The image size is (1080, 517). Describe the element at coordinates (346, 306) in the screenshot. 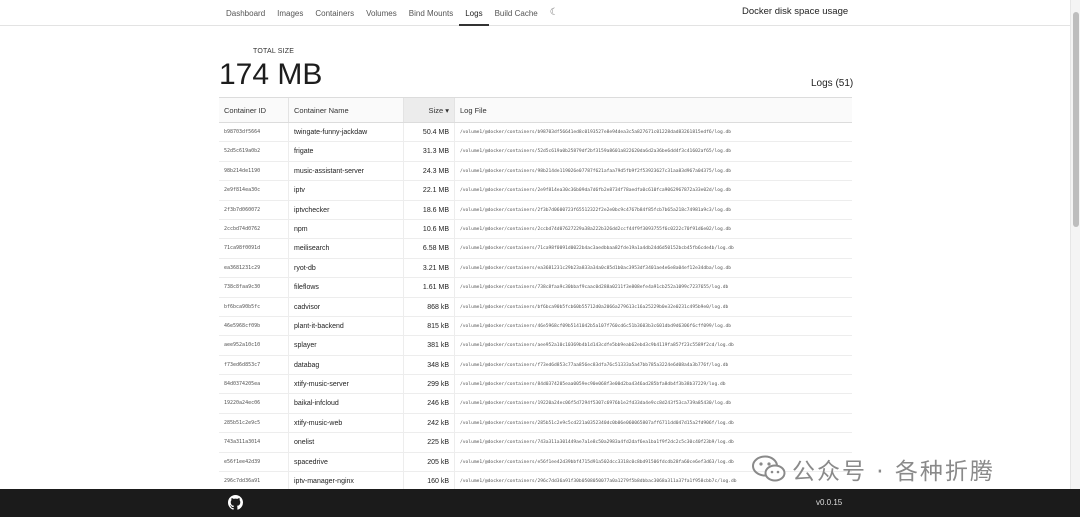

I see `container-name-cell: cadvisor` at that location.